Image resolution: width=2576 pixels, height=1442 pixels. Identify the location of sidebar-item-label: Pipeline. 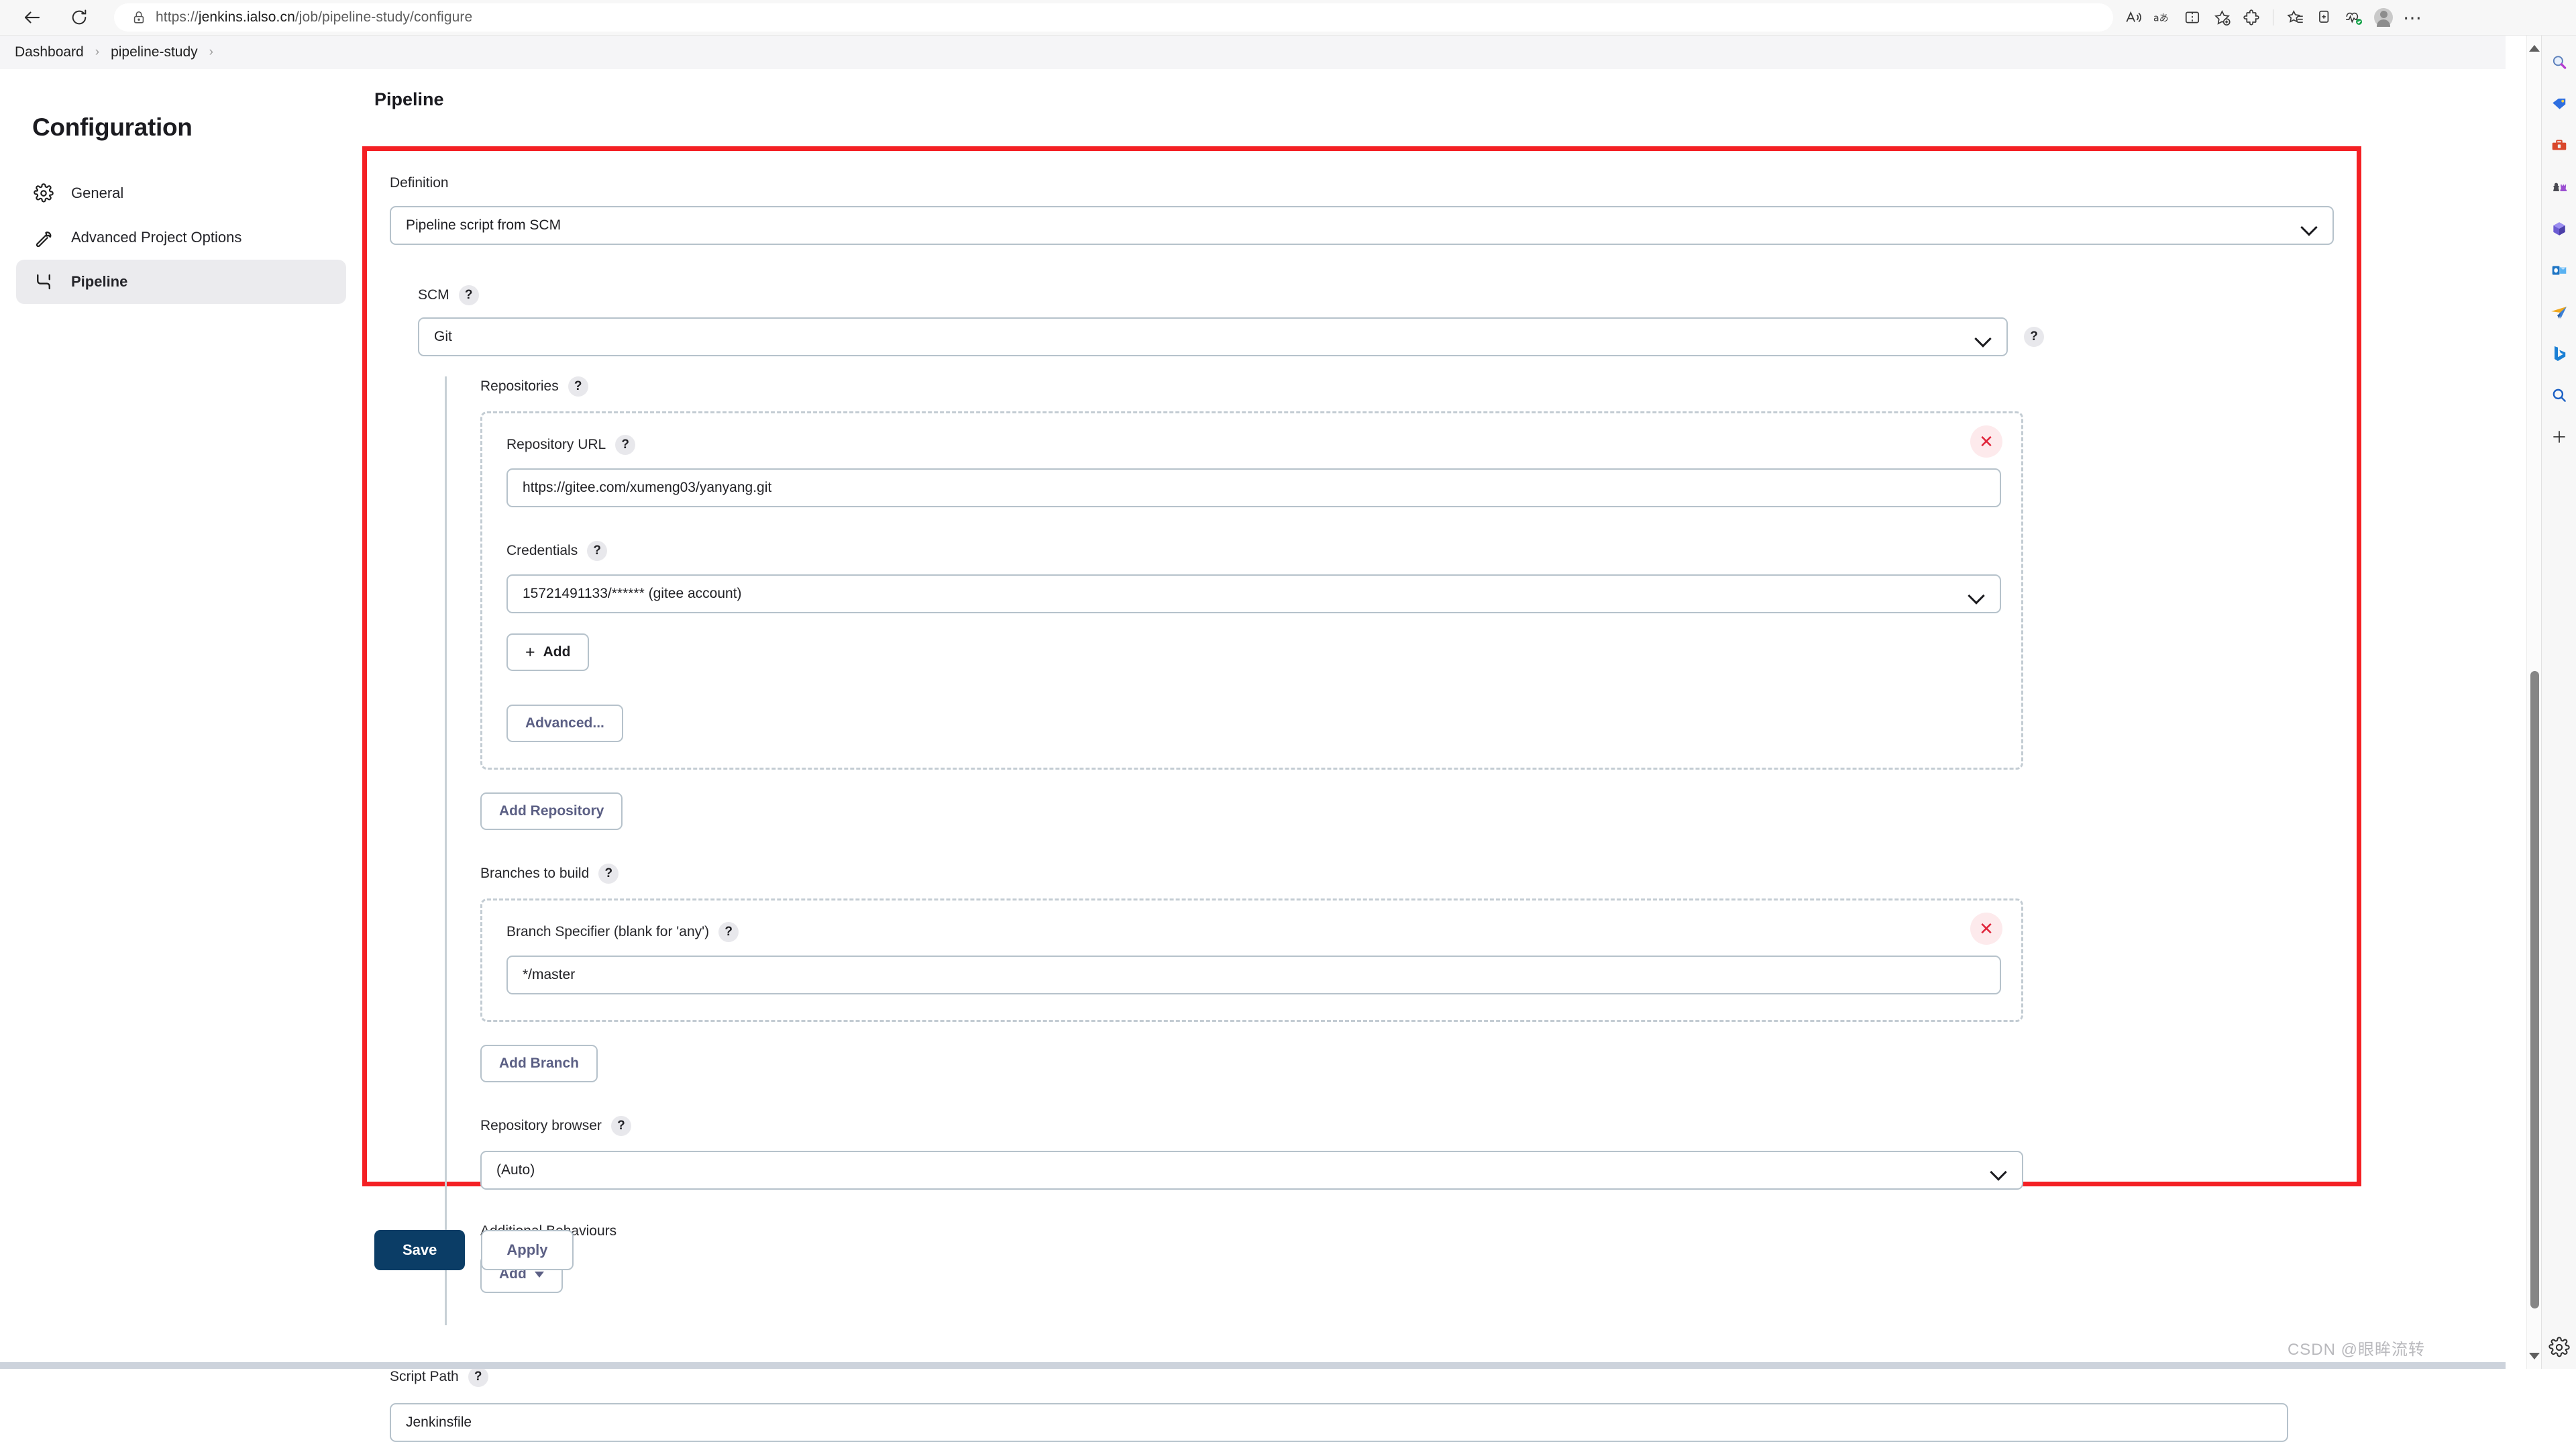
(99, 281).